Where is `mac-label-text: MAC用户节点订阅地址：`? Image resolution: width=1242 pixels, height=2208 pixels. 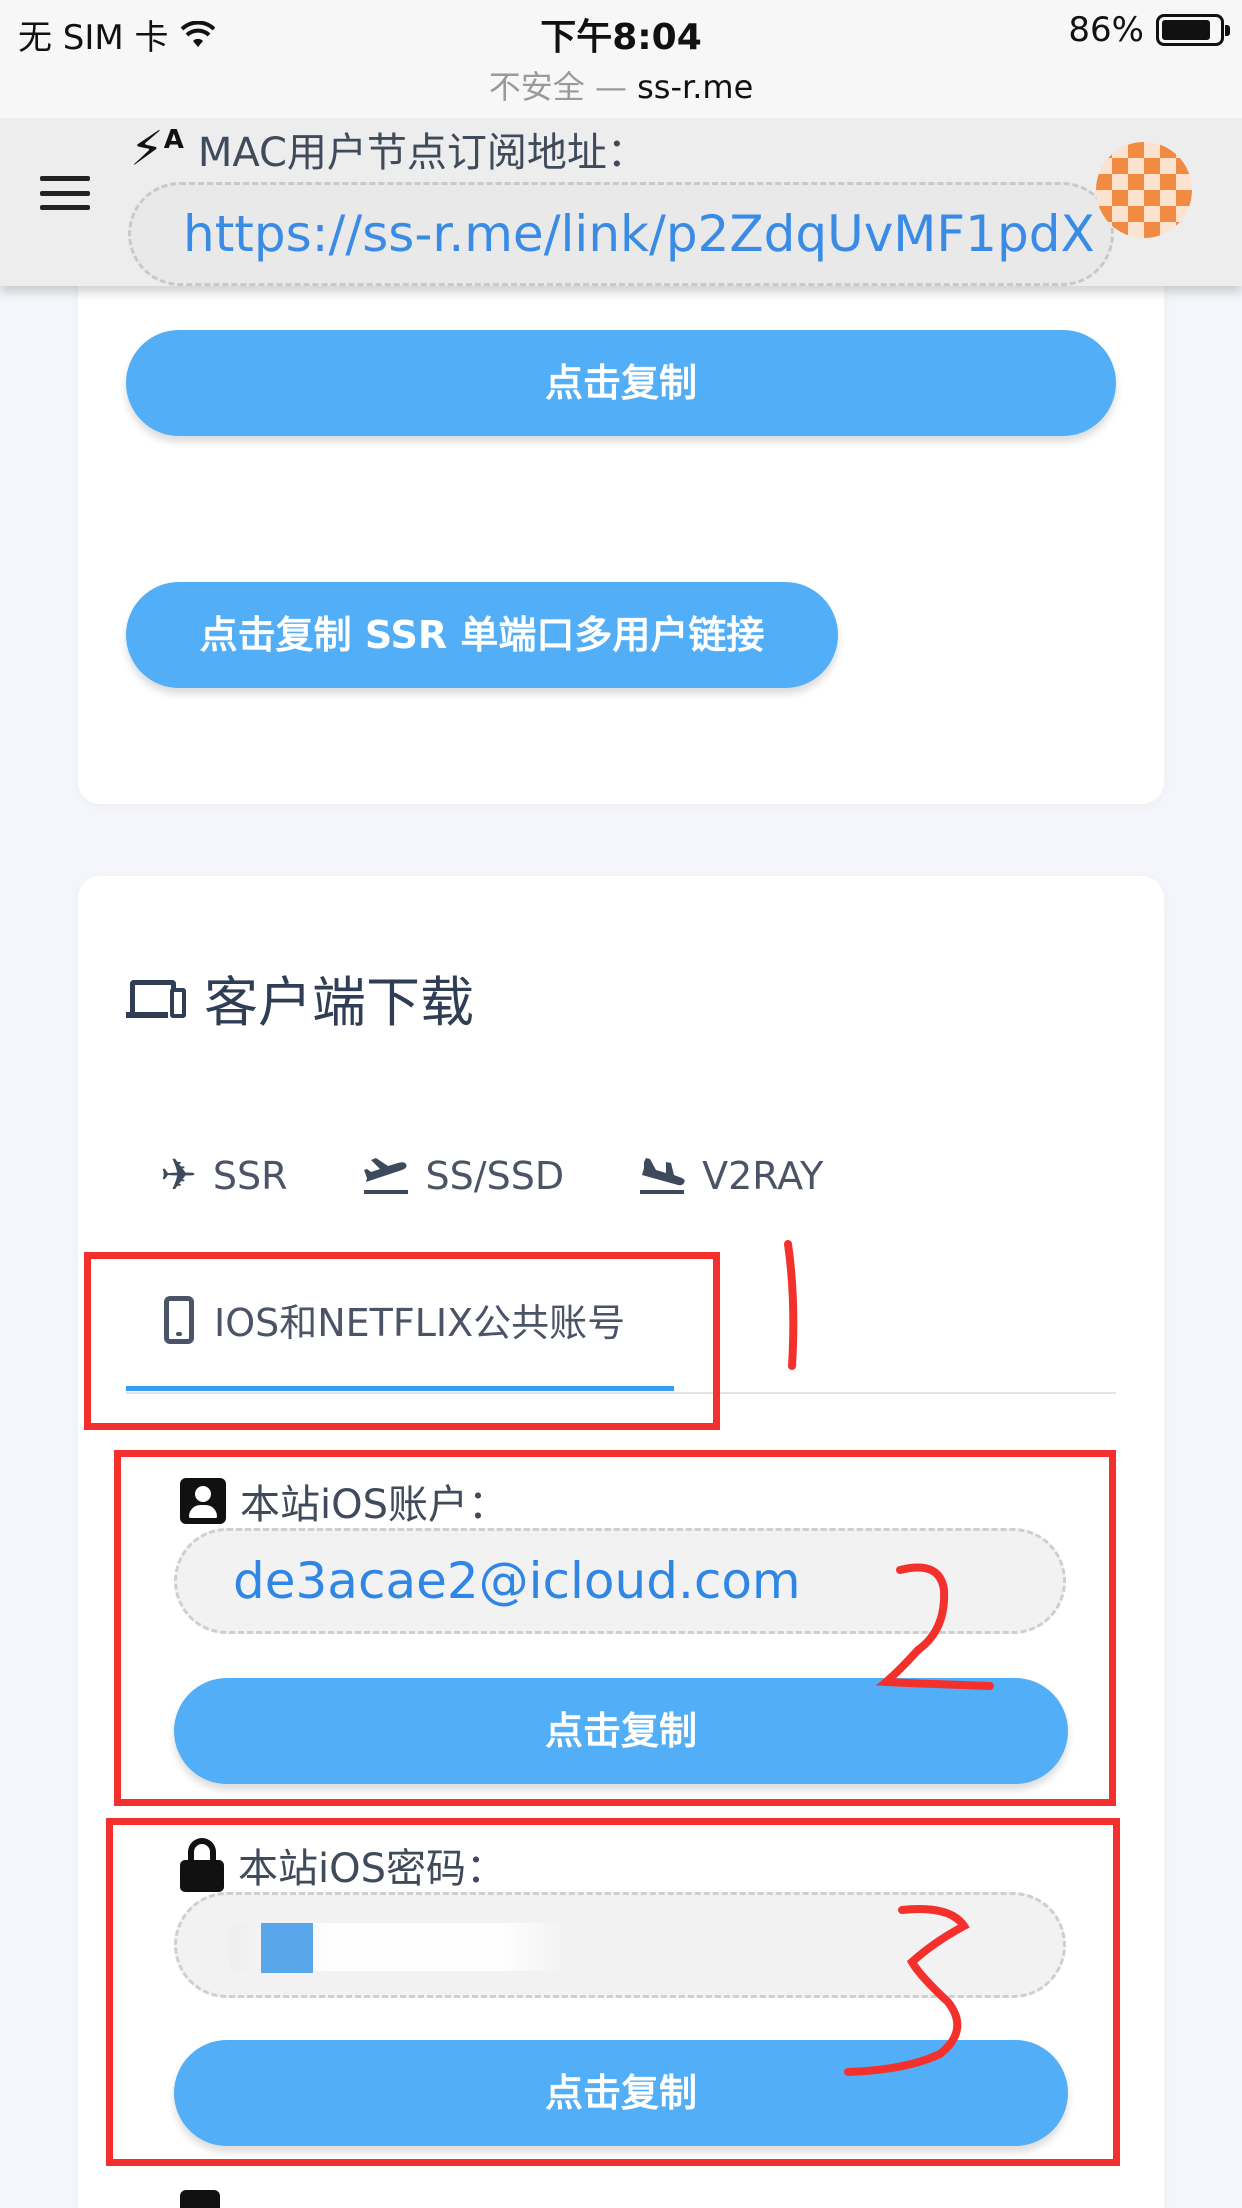
mac-label-text: MAC用户节点订阅地址： is located at coordinates (422, 153).